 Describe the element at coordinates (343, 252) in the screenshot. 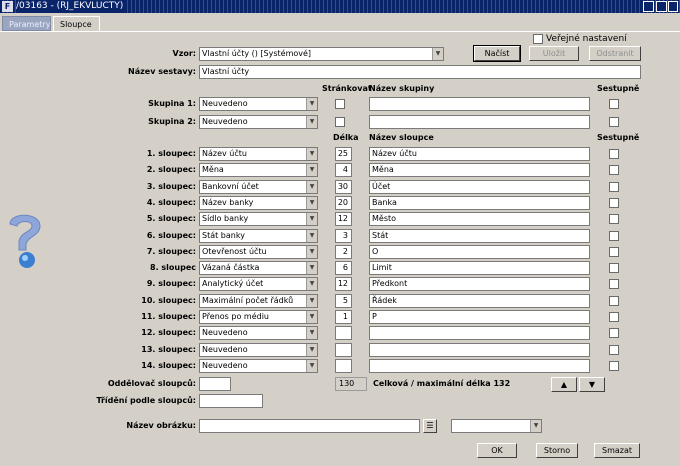

I see `column-length-input: 2` at that location.